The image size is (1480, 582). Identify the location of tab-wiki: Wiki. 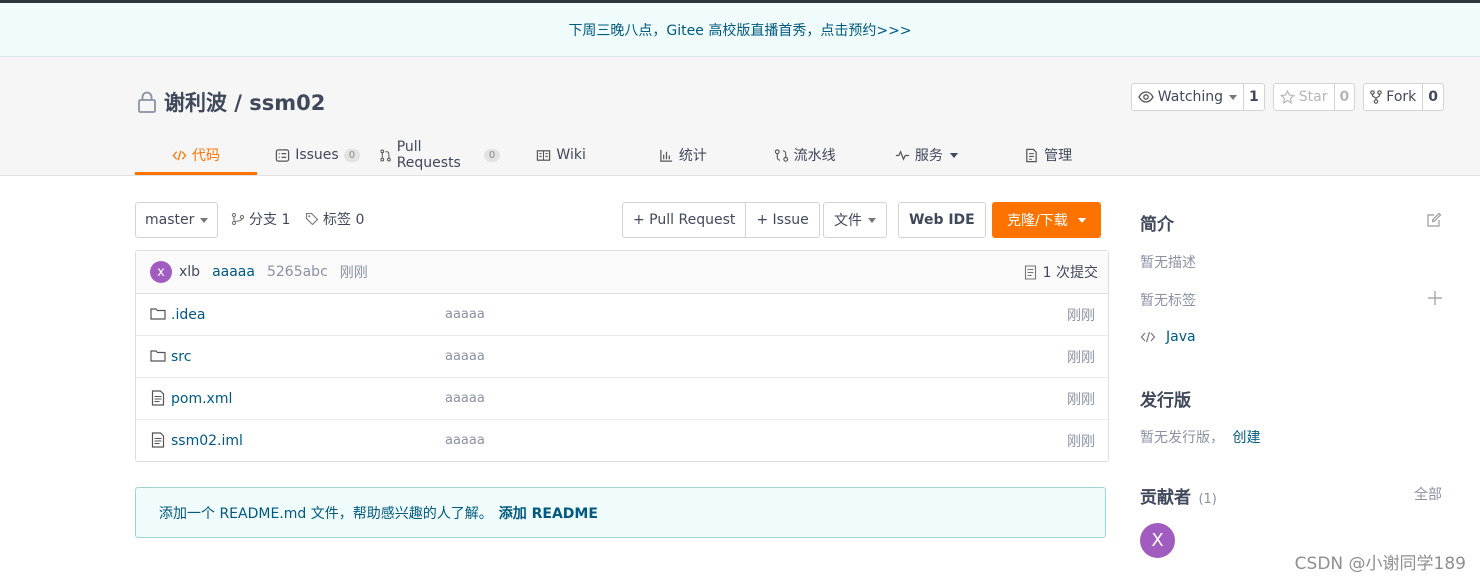
(561, 155).